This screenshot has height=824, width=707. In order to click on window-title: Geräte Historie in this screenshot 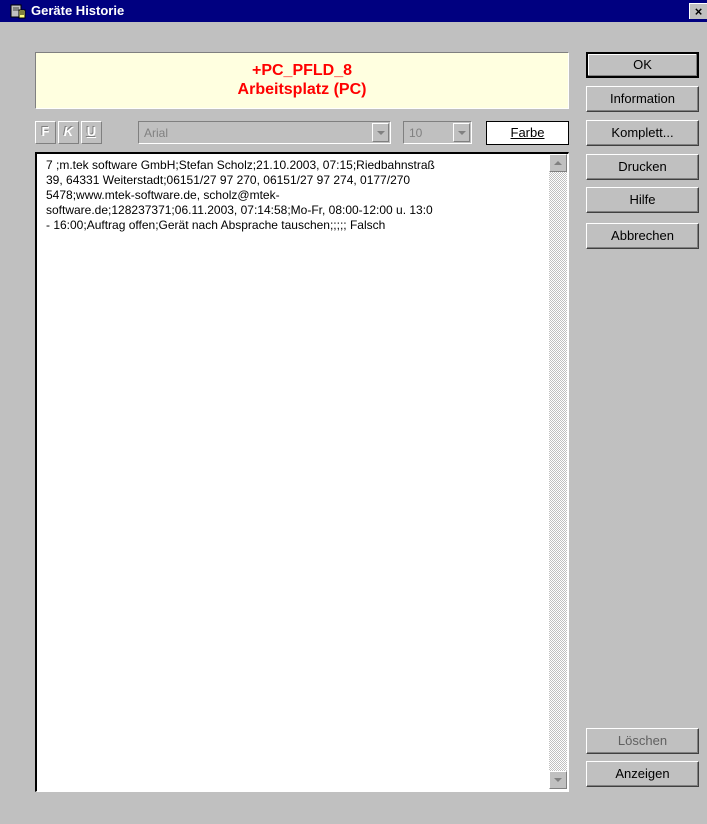, I will do `click(78, 10)`.